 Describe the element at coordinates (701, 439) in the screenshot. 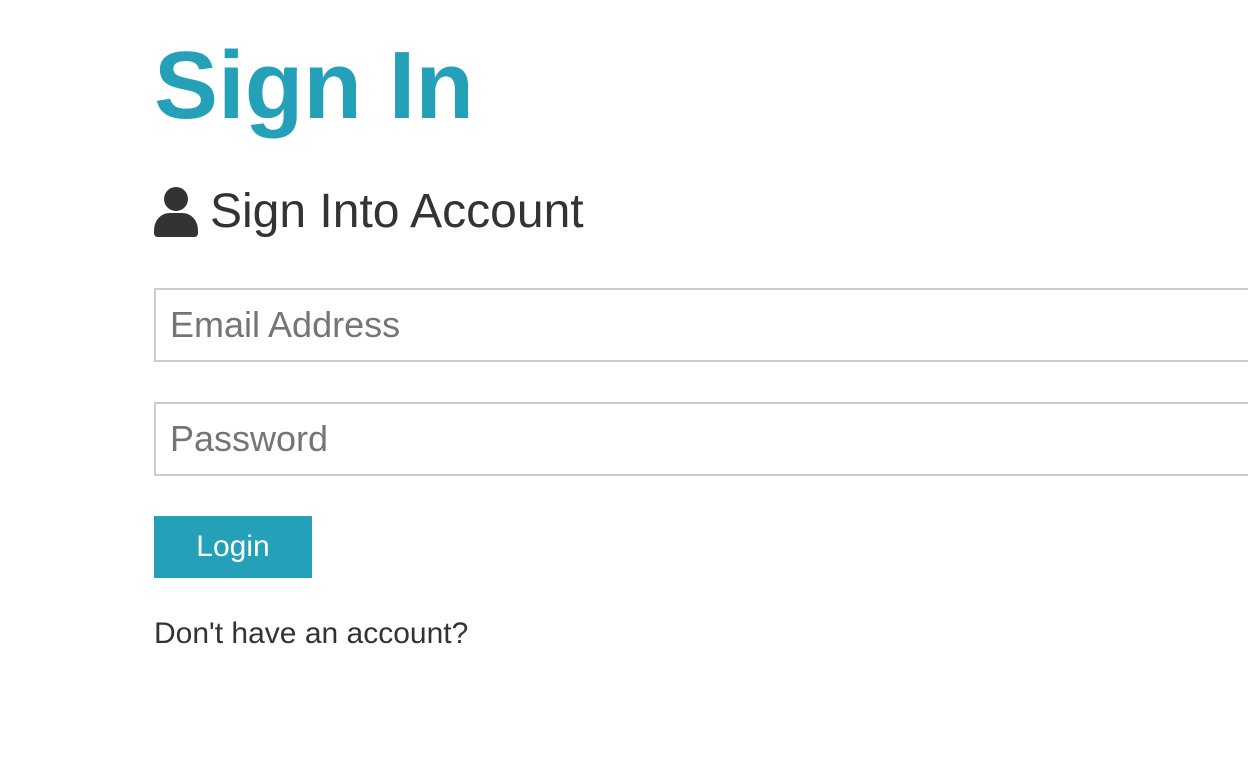

I see `password-field` at that location.